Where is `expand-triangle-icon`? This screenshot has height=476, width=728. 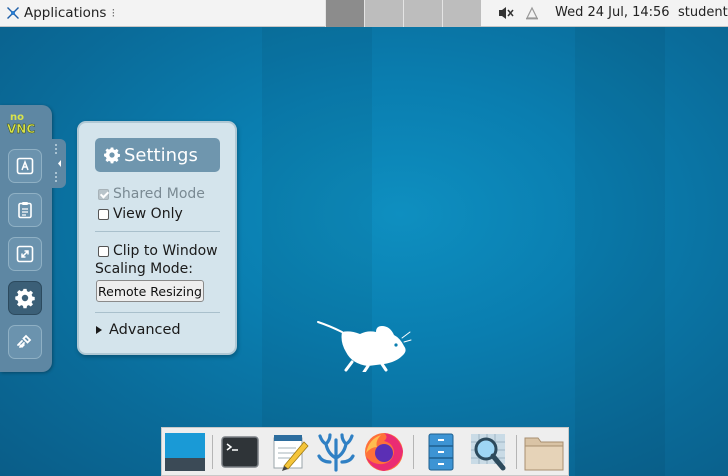 expand-triangle-icon is located at coordinates (99, 330).